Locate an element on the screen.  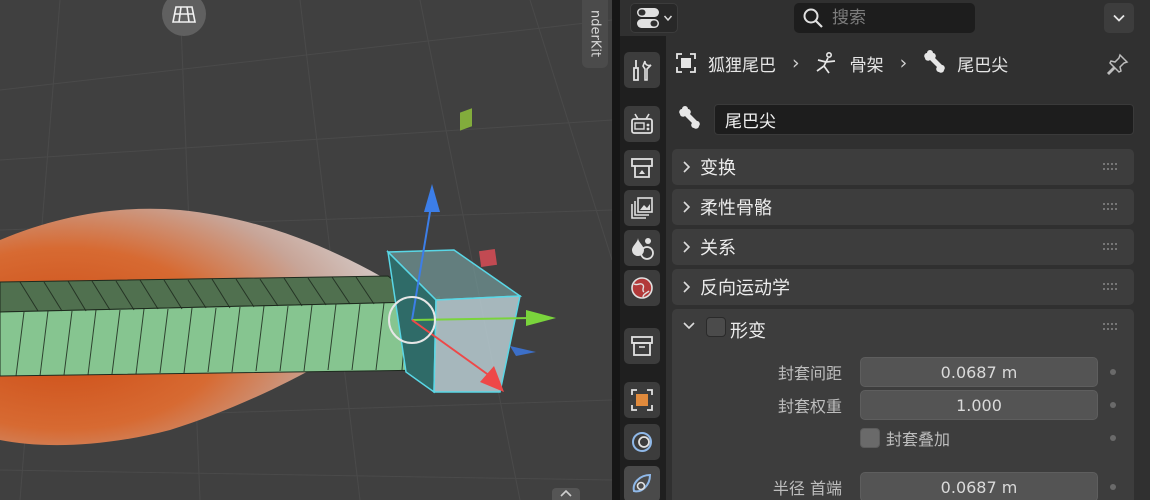
tool-icon is located at coordinates (642, 70).